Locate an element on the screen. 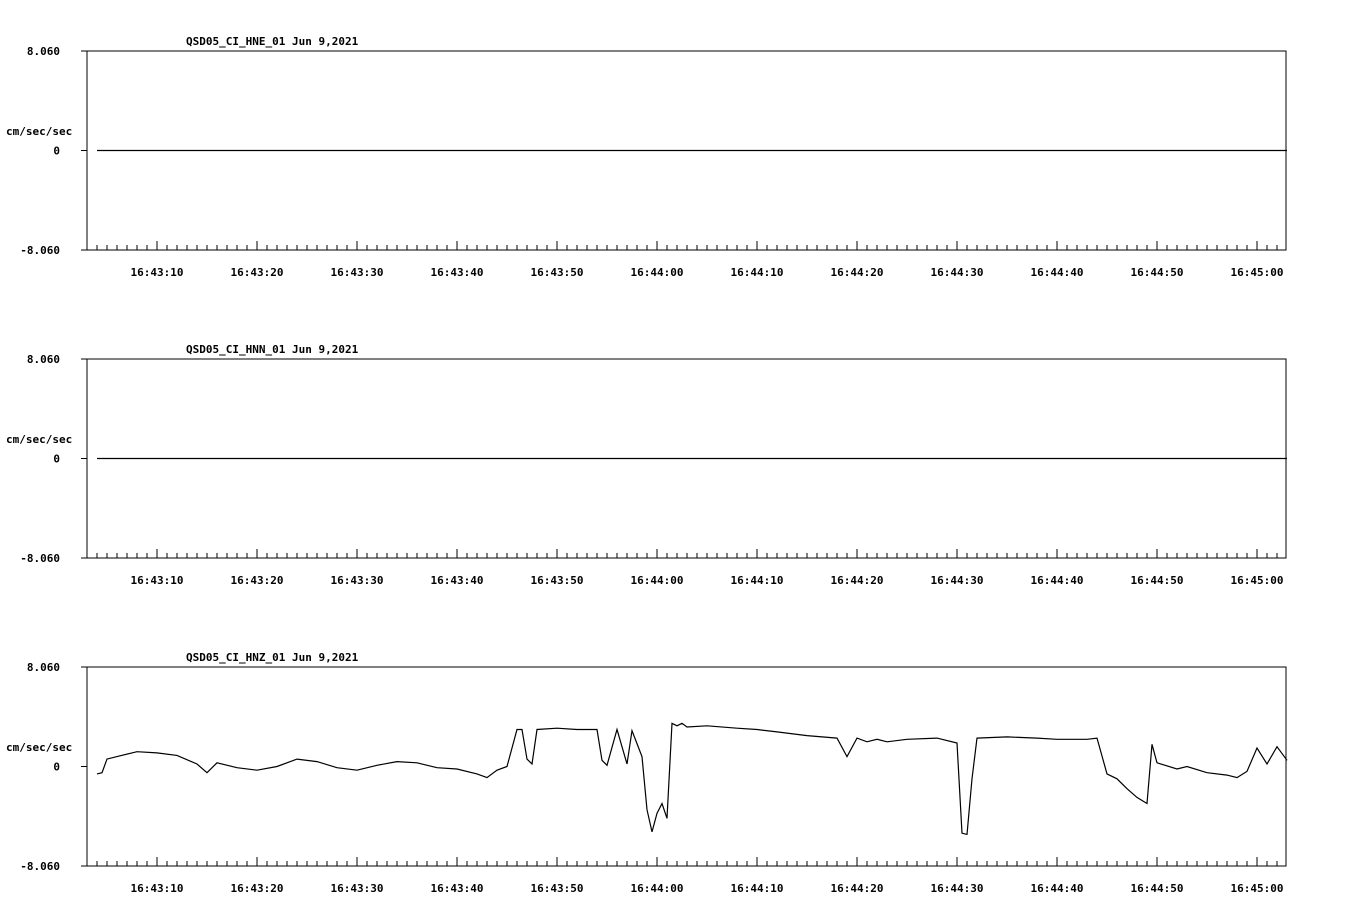  panel-title: QSD05_CI_HNN_01 Jun 9,2021 is located at coordinates (272, 349).